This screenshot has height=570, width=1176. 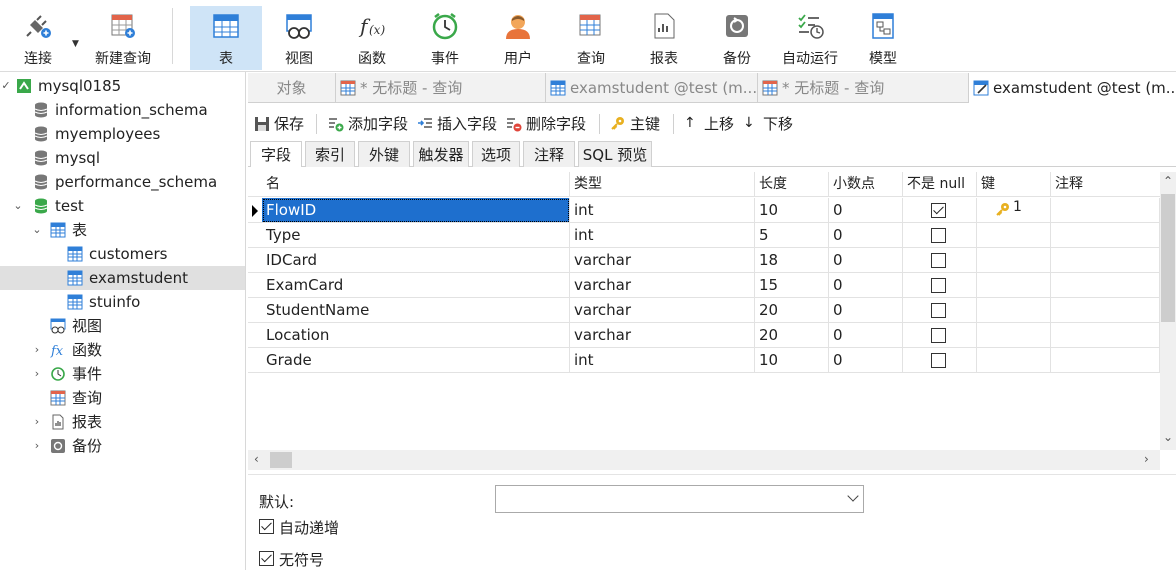 I want to click on query-button: 查询, so click(x=591, y=38).